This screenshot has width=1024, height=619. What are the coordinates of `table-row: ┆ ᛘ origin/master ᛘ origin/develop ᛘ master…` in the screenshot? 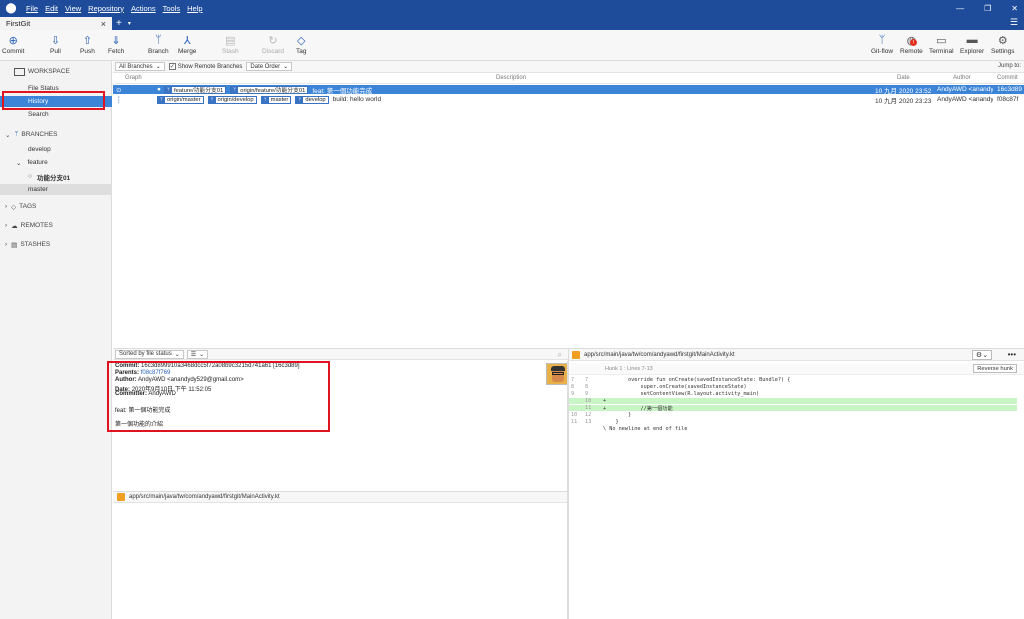 It's located at (568, 99).